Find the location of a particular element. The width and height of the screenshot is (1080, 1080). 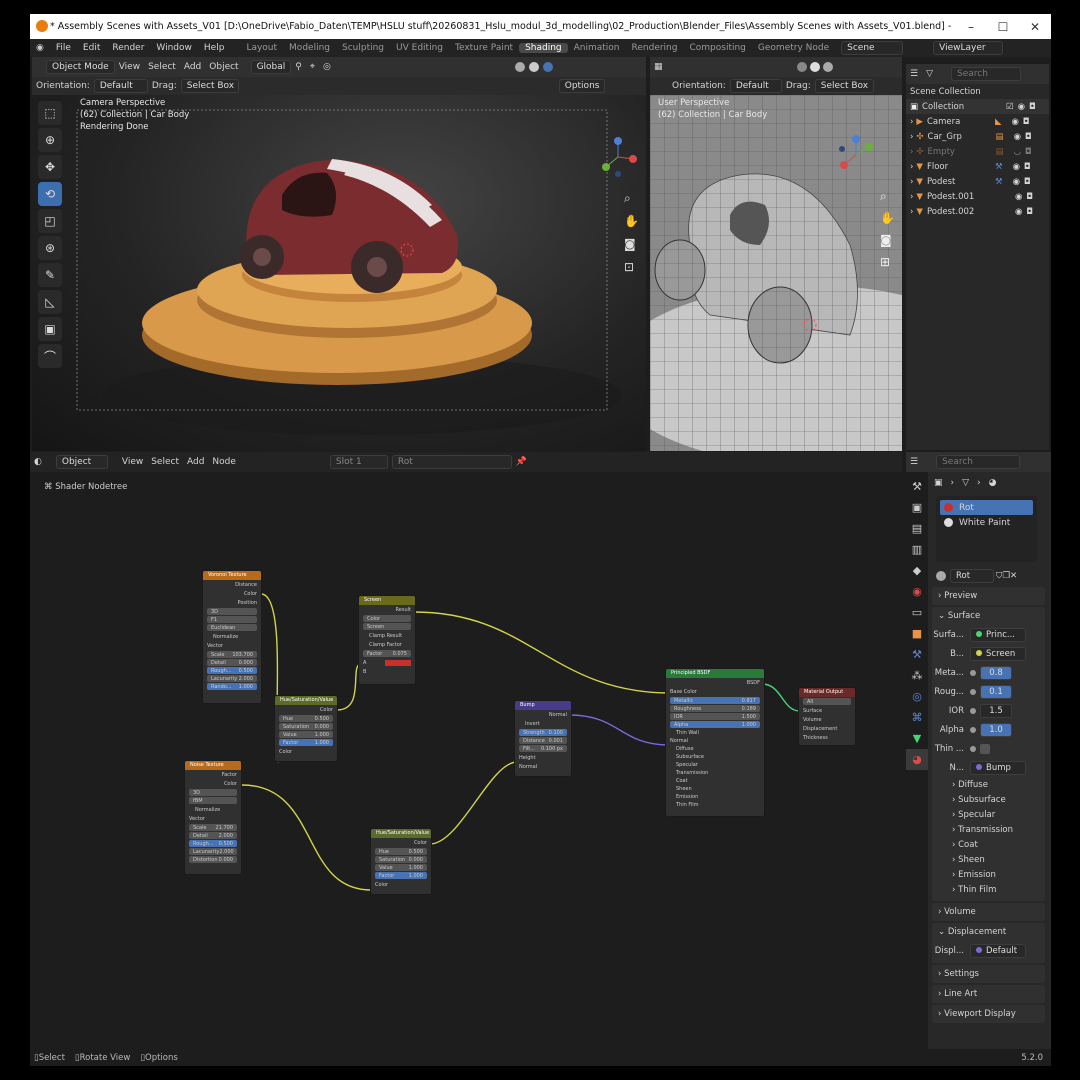

clamp-result-checkbox: Clamp Result is located at coordinates (387, 635).